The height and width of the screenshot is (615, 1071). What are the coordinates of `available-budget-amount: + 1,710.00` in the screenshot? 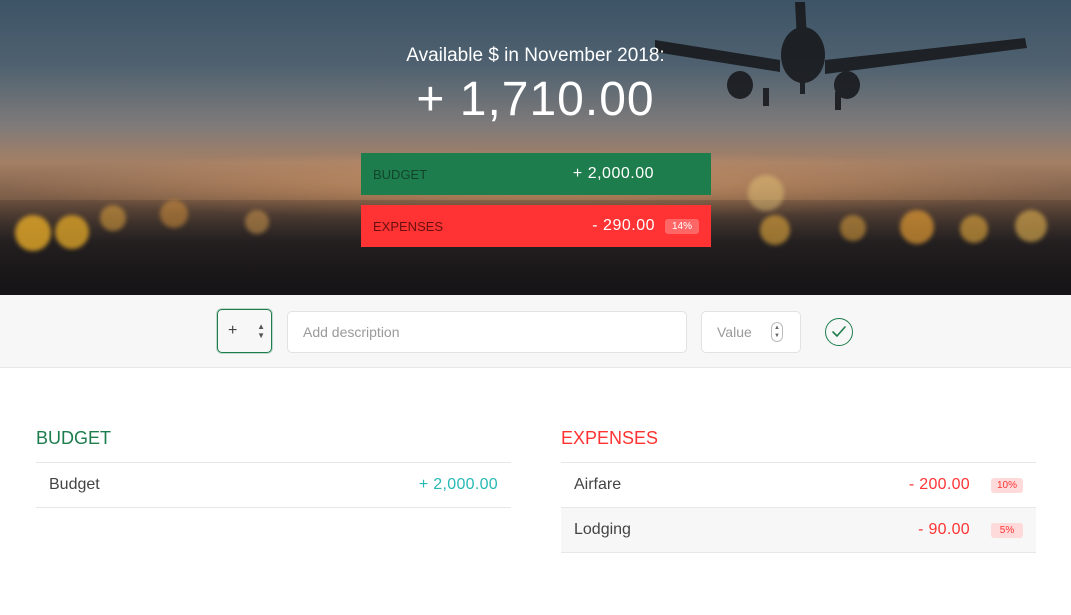 It's located at (535, 99).